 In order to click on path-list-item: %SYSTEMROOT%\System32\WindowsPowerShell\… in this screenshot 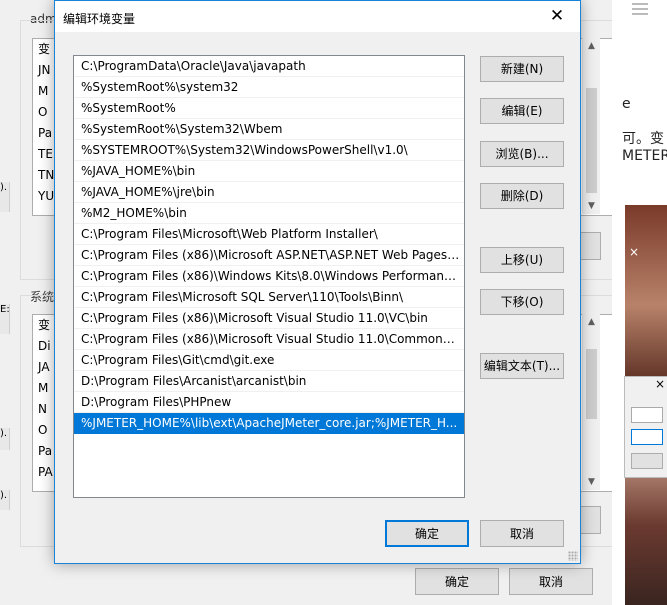, I will do `click(269, 150)`.